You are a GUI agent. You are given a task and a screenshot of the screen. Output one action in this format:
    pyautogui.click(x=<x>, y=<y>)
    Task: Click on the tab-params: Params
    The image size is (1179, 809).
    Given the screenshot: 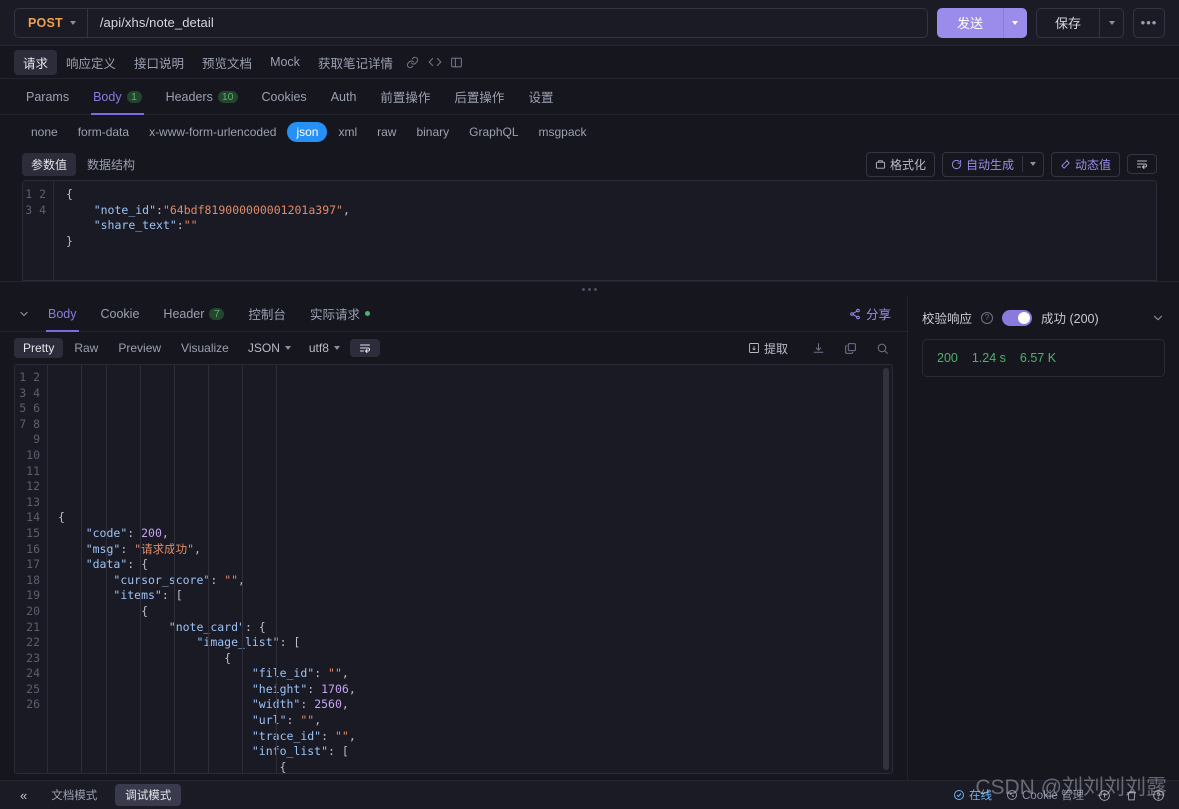 What is the action you would take?
    pyautogui.click(x=47, y=96)
    